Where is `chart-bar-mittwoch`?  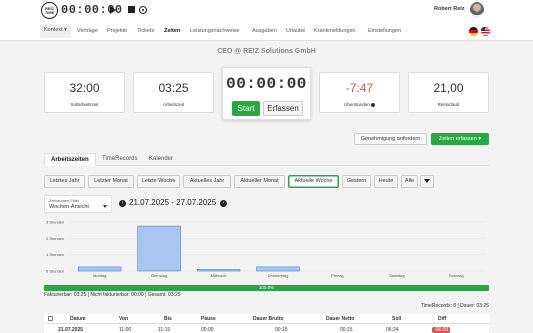 chart-bar-mittwoch is located at coordinates (218, 270).